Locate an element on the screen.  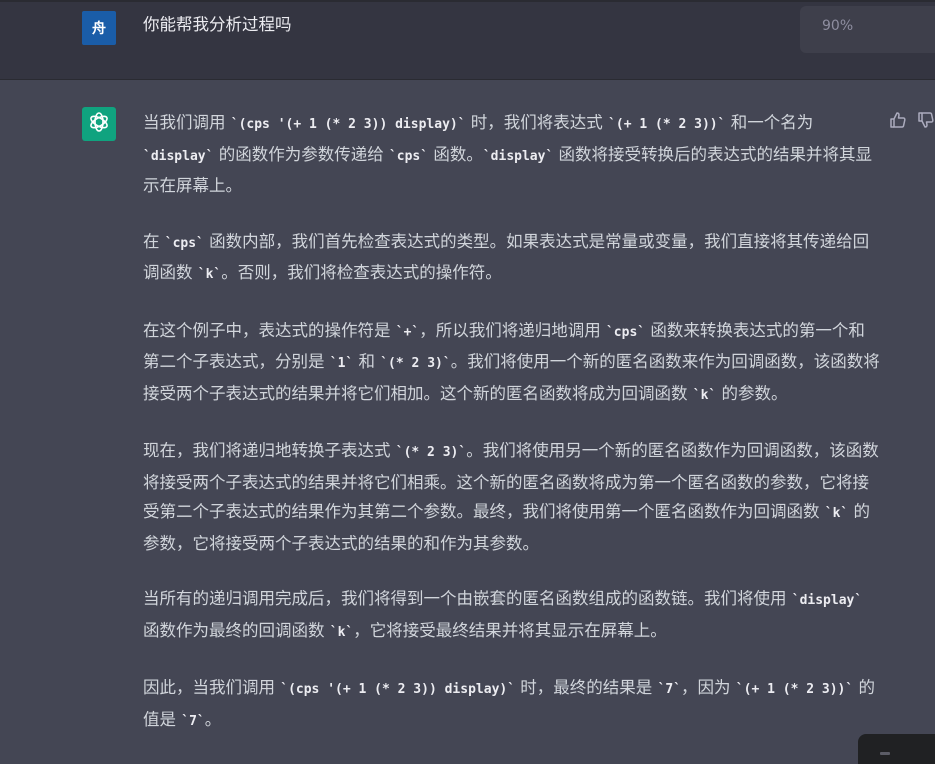
bar-icon is located at coordinates (885, 753).